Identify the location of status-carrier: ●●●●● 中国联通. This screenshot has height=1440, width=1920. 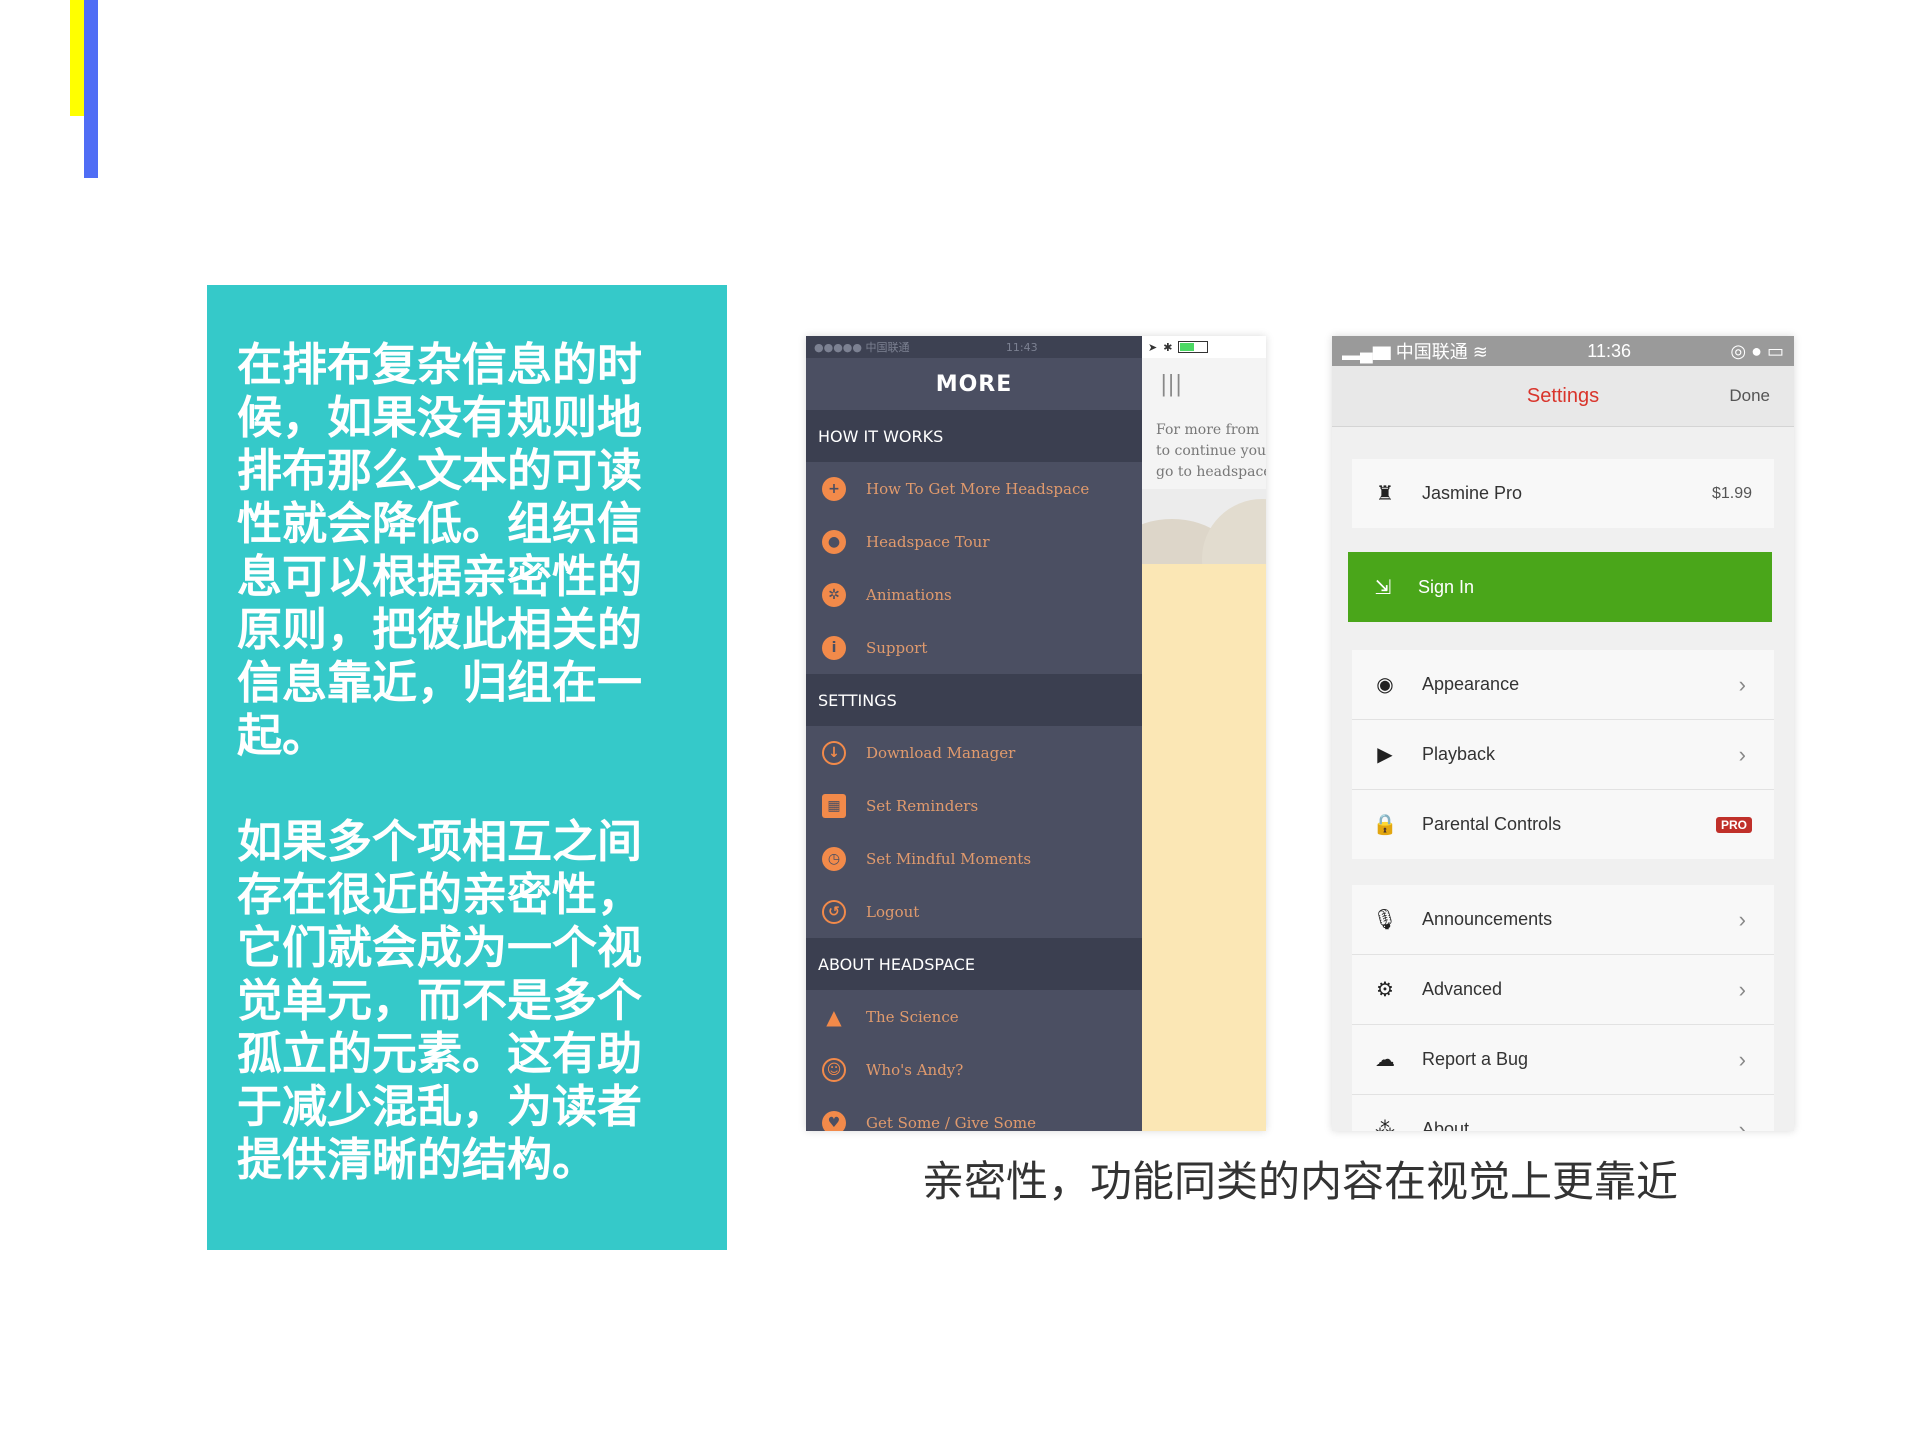
(862, 347).